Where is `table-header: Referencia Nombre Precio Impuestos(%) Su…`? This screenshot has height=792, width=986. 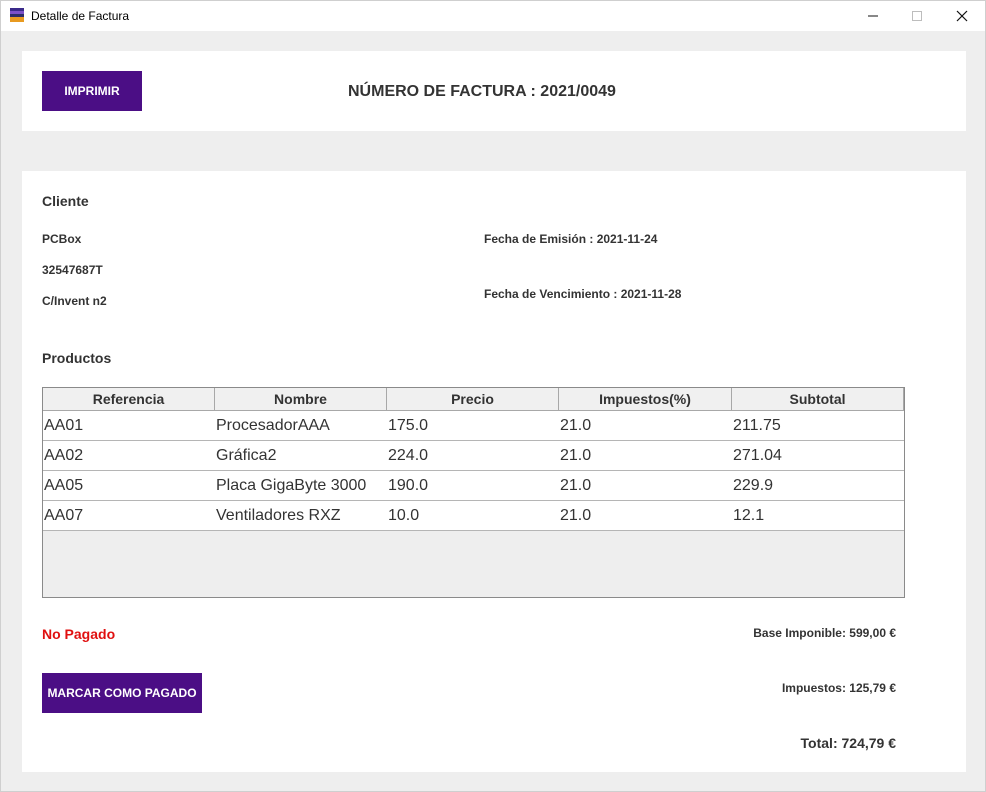 table-header: Referencia Nombre Precio Impuestos(%) Su… is located at coordinates (473, 399).